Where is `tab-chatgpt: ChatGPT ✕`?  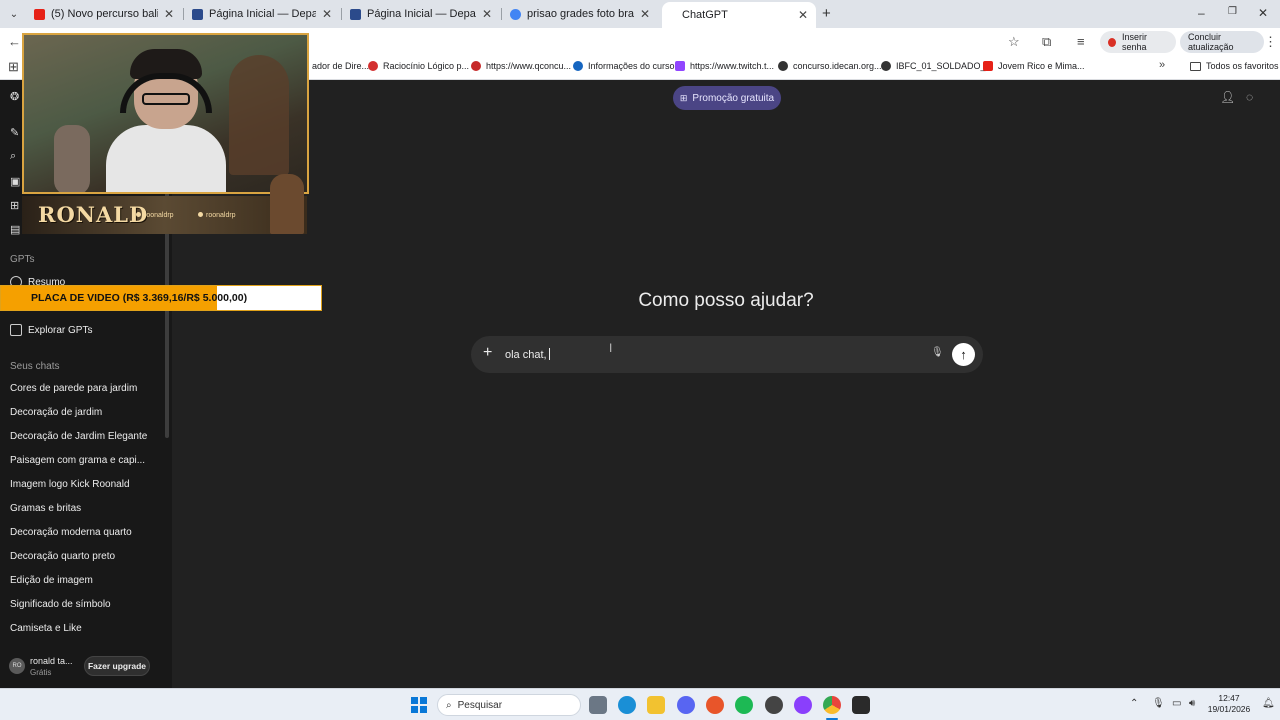 tab-chatgpt: ChatGPT ✕ is located at coordinates (739, 15).